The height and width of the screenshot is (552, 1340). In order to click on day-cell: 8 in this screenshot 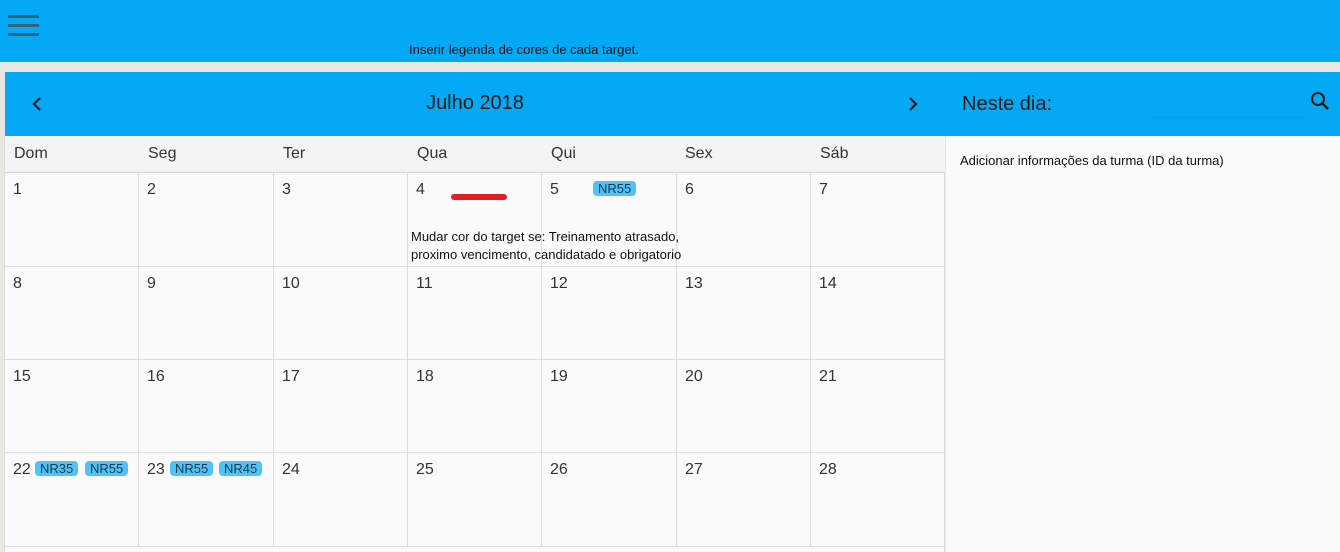, I will do `click(72, 313)`.